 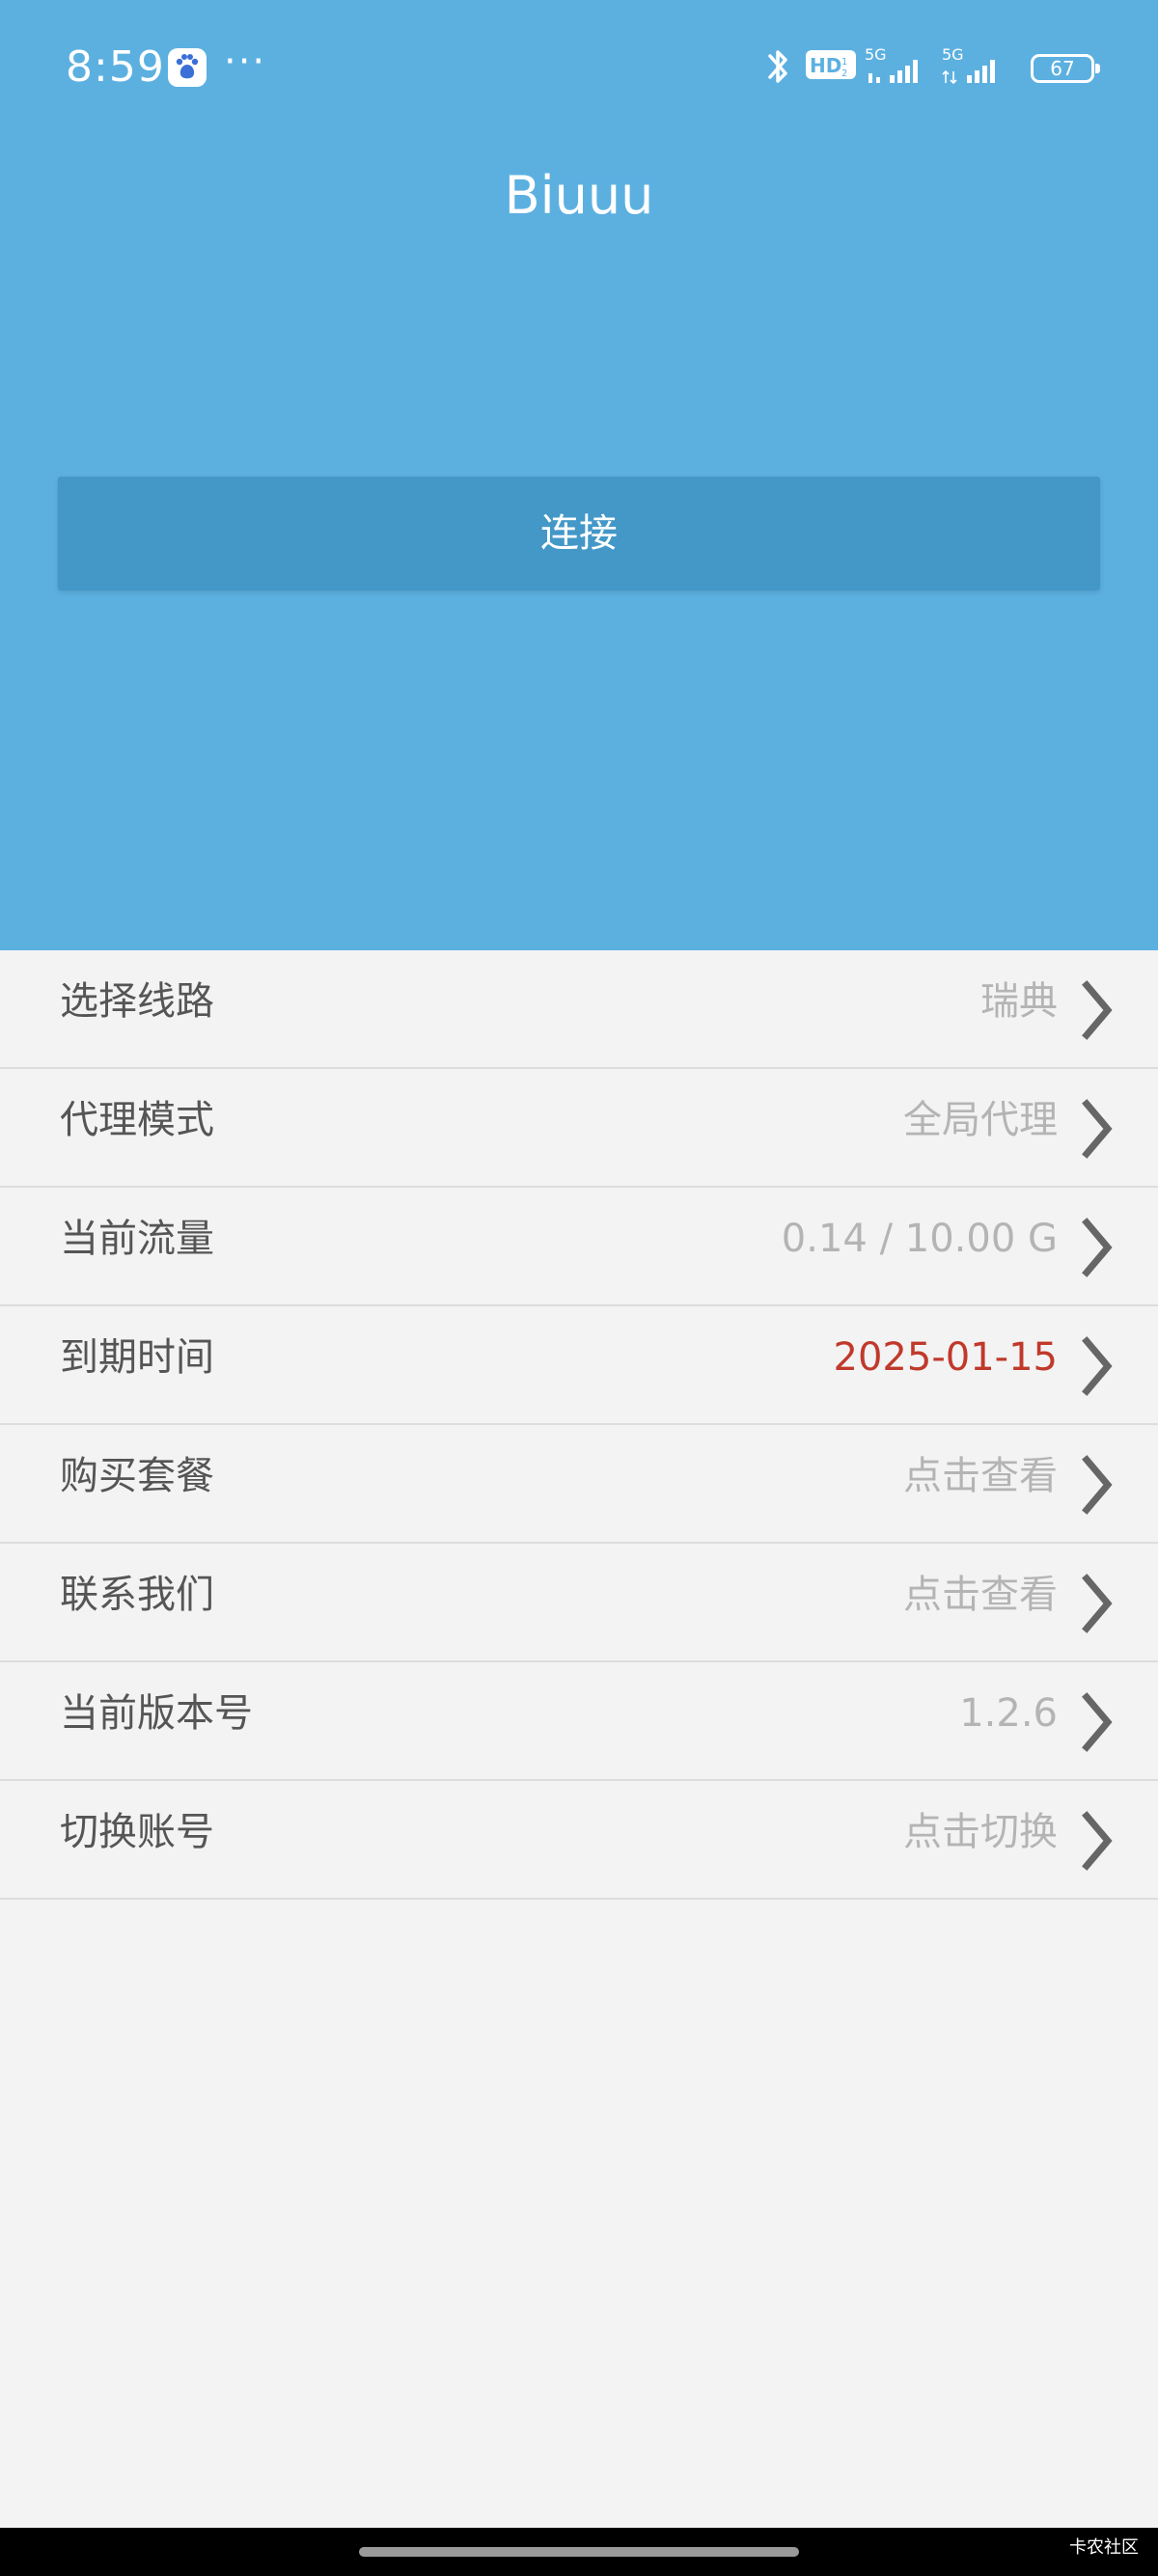 I want to click on traffic-usage-value: 0.14 / 10.00 G, so click(x=919, y=1239).